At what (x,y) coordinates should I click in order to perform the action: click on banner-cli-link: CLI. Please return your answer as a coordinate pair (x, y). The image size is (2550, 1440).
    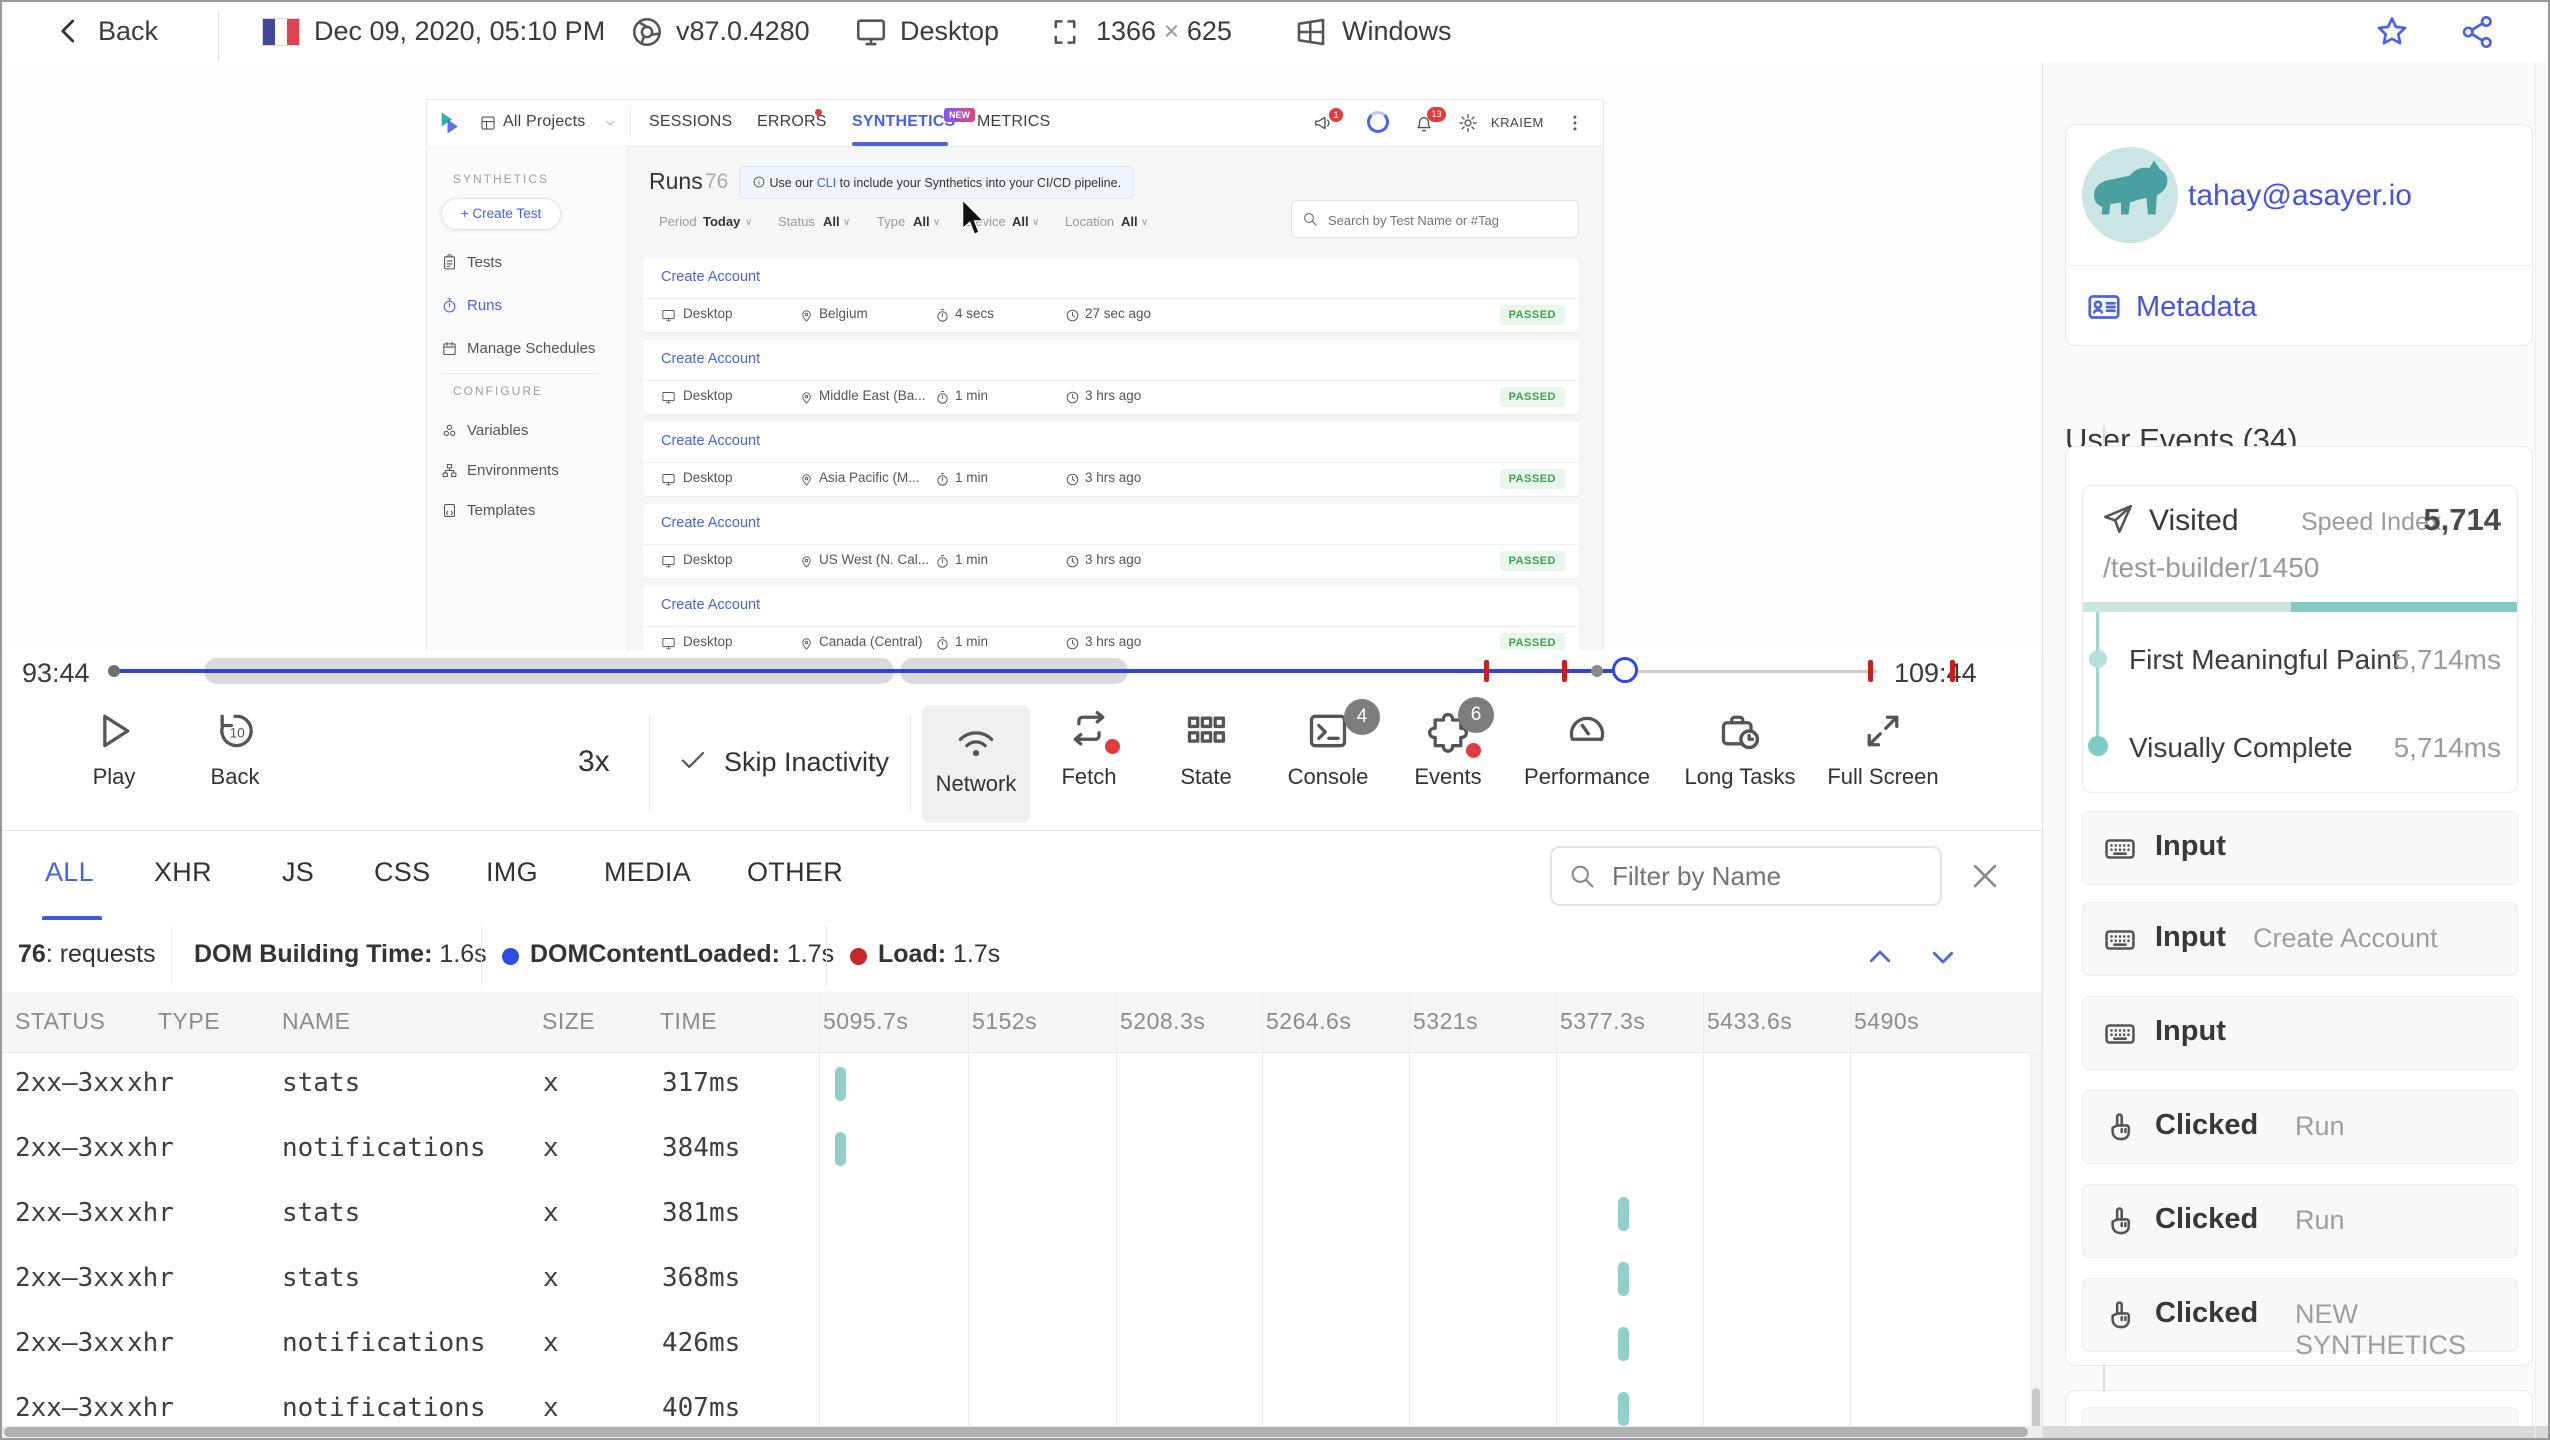
    Looking at the image, I should click on (826, 183).